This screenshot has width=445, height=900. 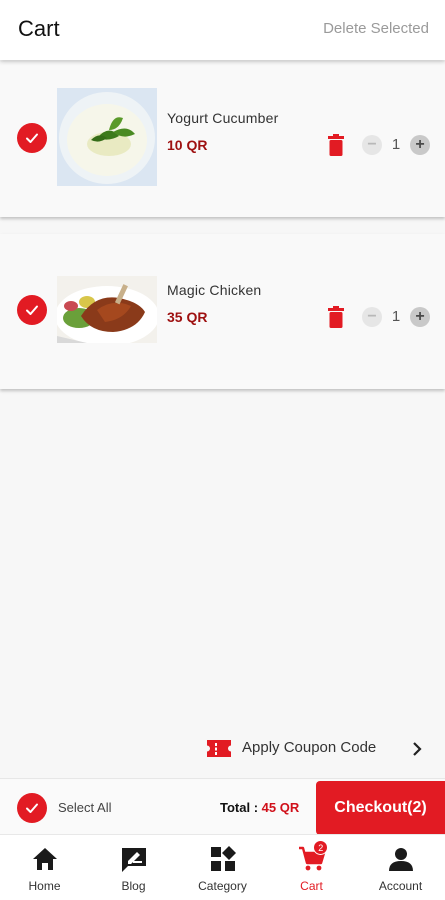 I want to click on nav-label: Account, so click(x=400, y=886).